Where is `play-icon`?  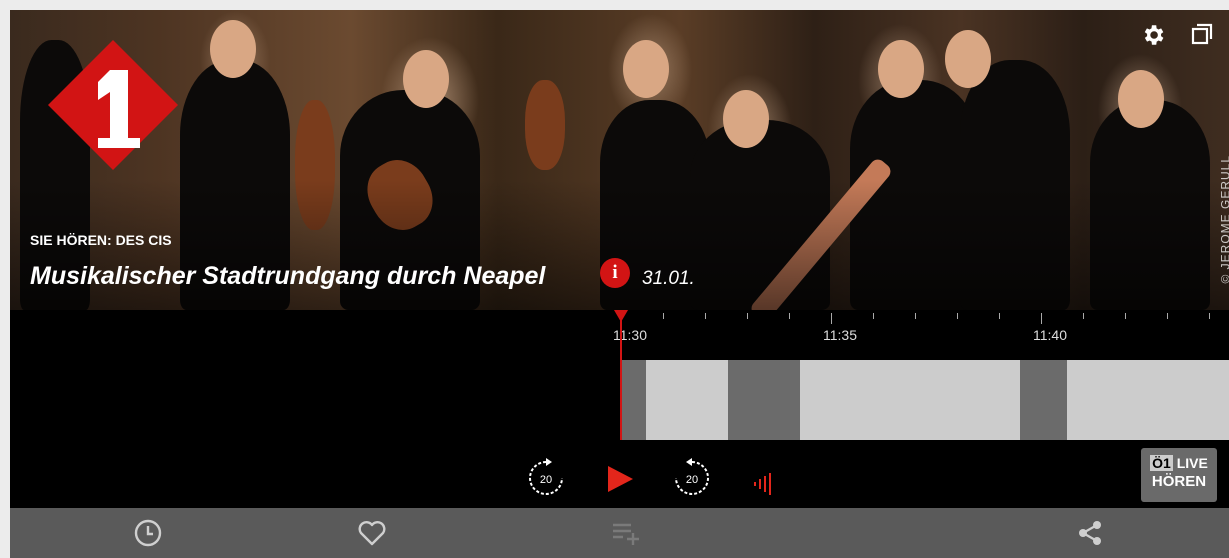
play-icon is located at coordinates (620, 479).